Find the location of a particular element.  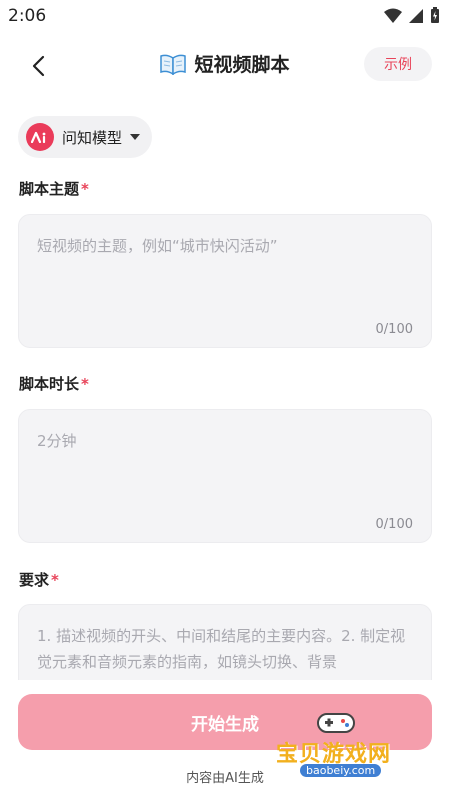

duration-label: 脚本时长 * is located at coordinates (54, 383).